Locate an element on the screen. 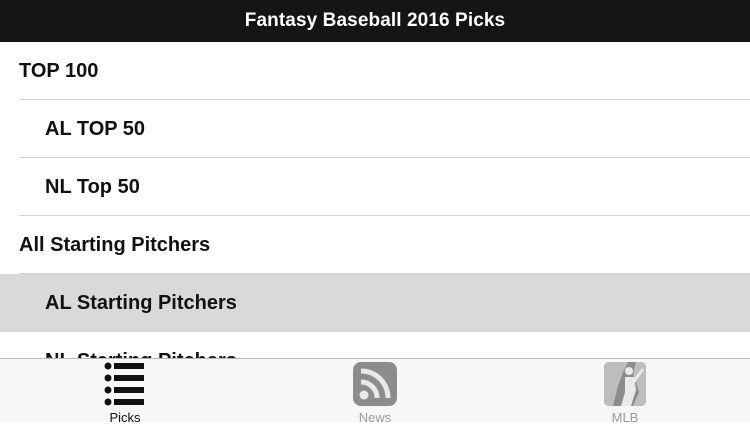 Image resolution: width=750 pixels, height=425 pixels. list-item-all-starting-pitchers: All Starting Pitchers is located at coordinates (375, 245).